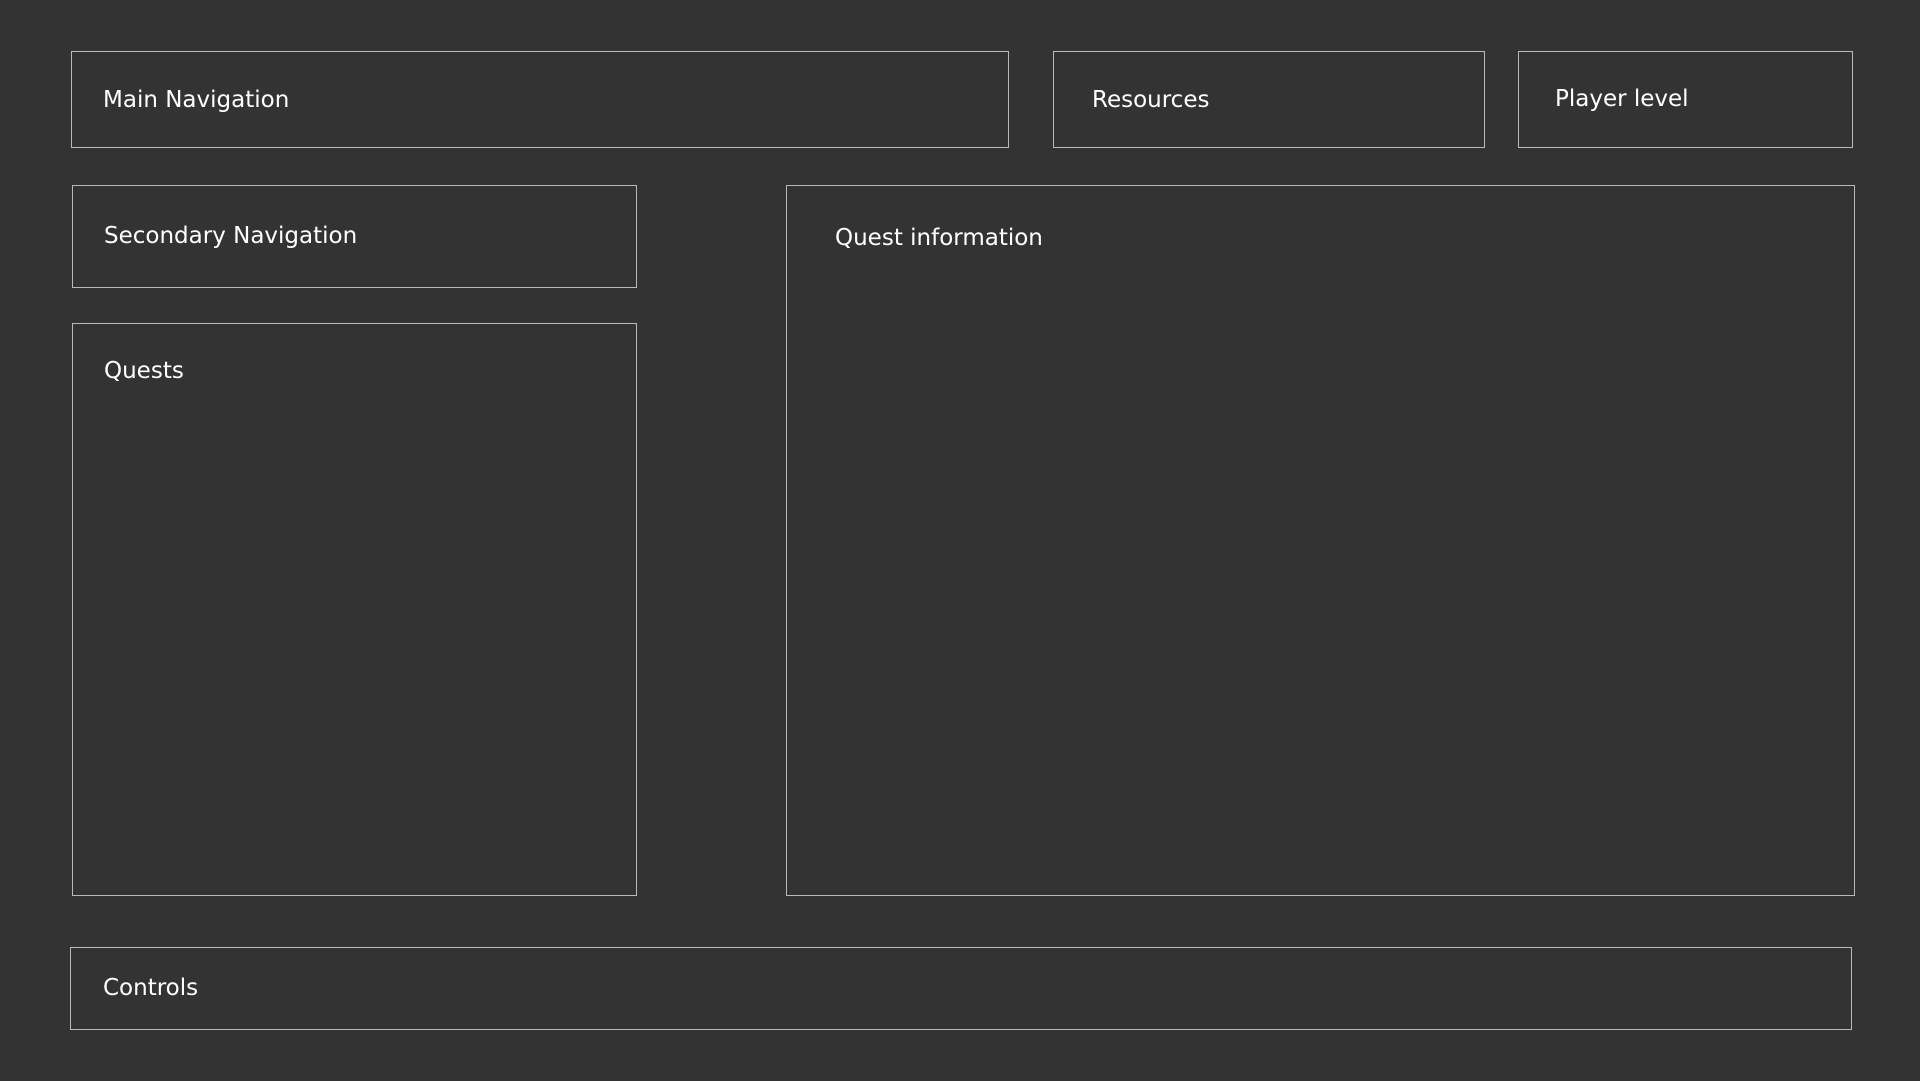  Describe the element at coordinates (231, 236) in the screenshot. I see `secondary-navigation-label: Secondary Navigation` at that location.